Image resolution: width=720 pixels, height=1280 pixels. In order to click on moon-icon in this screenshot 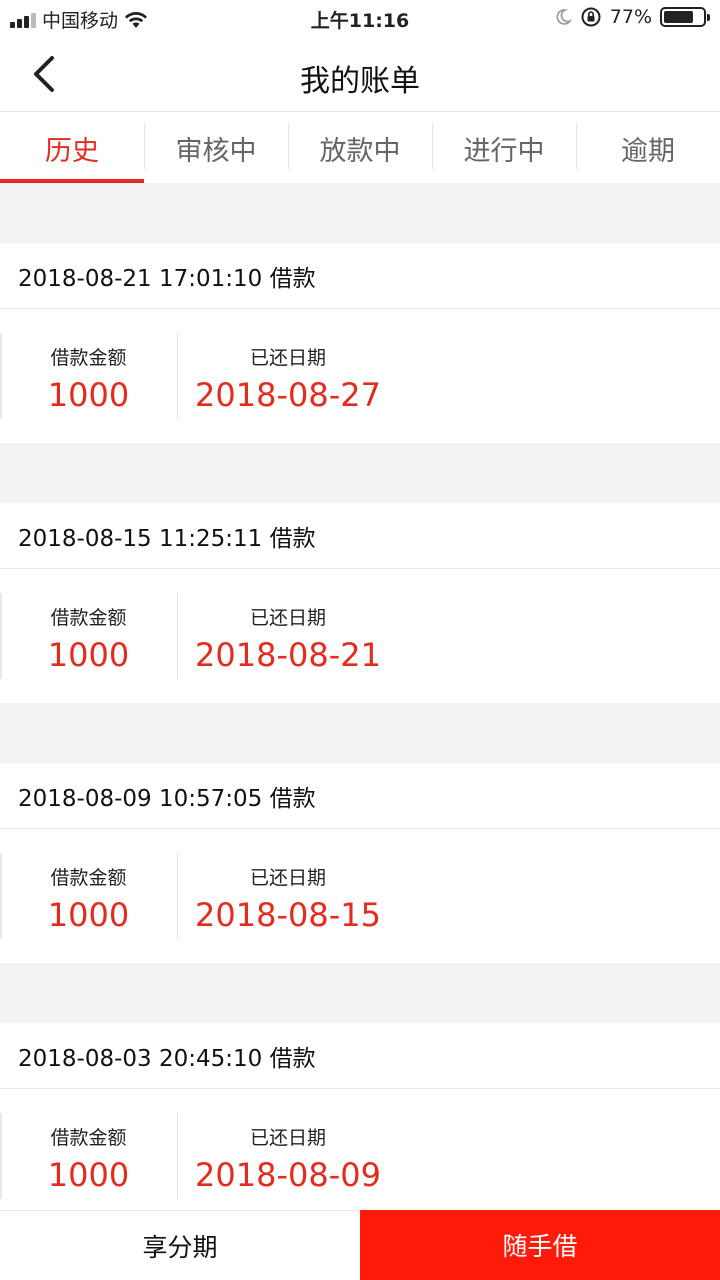, I will do `click(564, 17)`.